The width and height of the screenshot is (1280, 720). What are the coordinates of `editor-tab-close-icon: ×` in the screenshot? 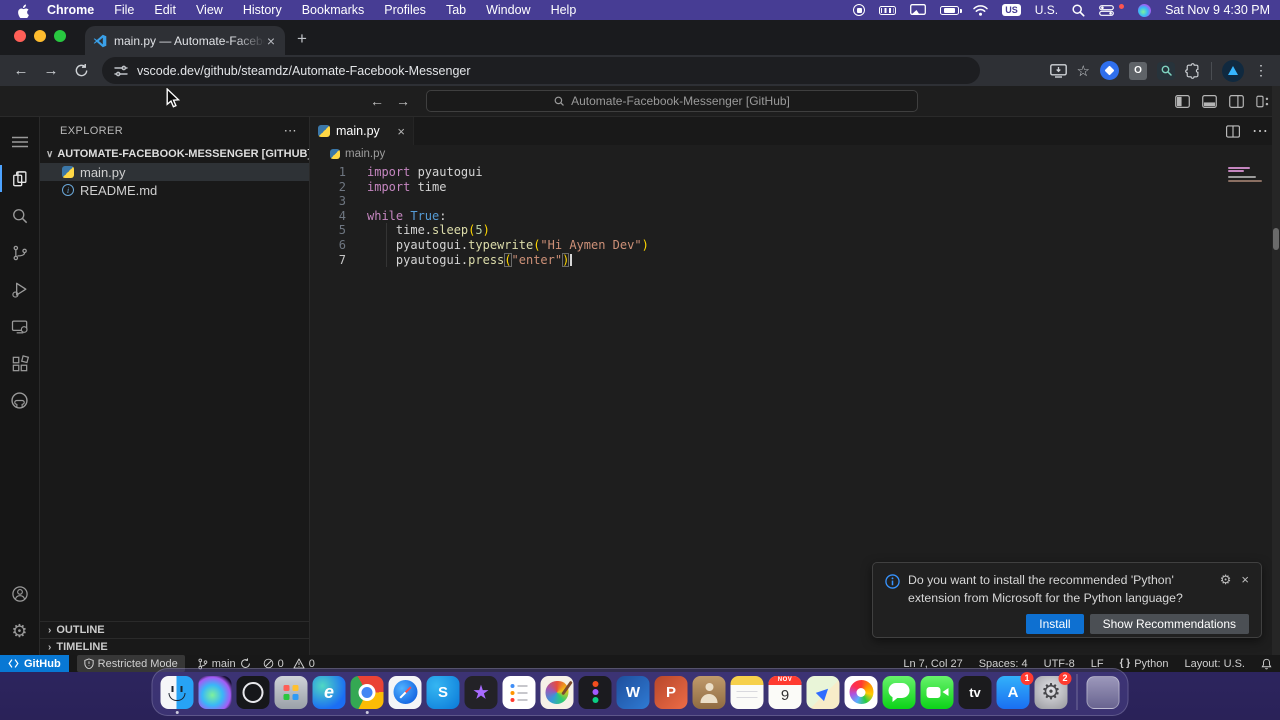 It's located at (401, 131).